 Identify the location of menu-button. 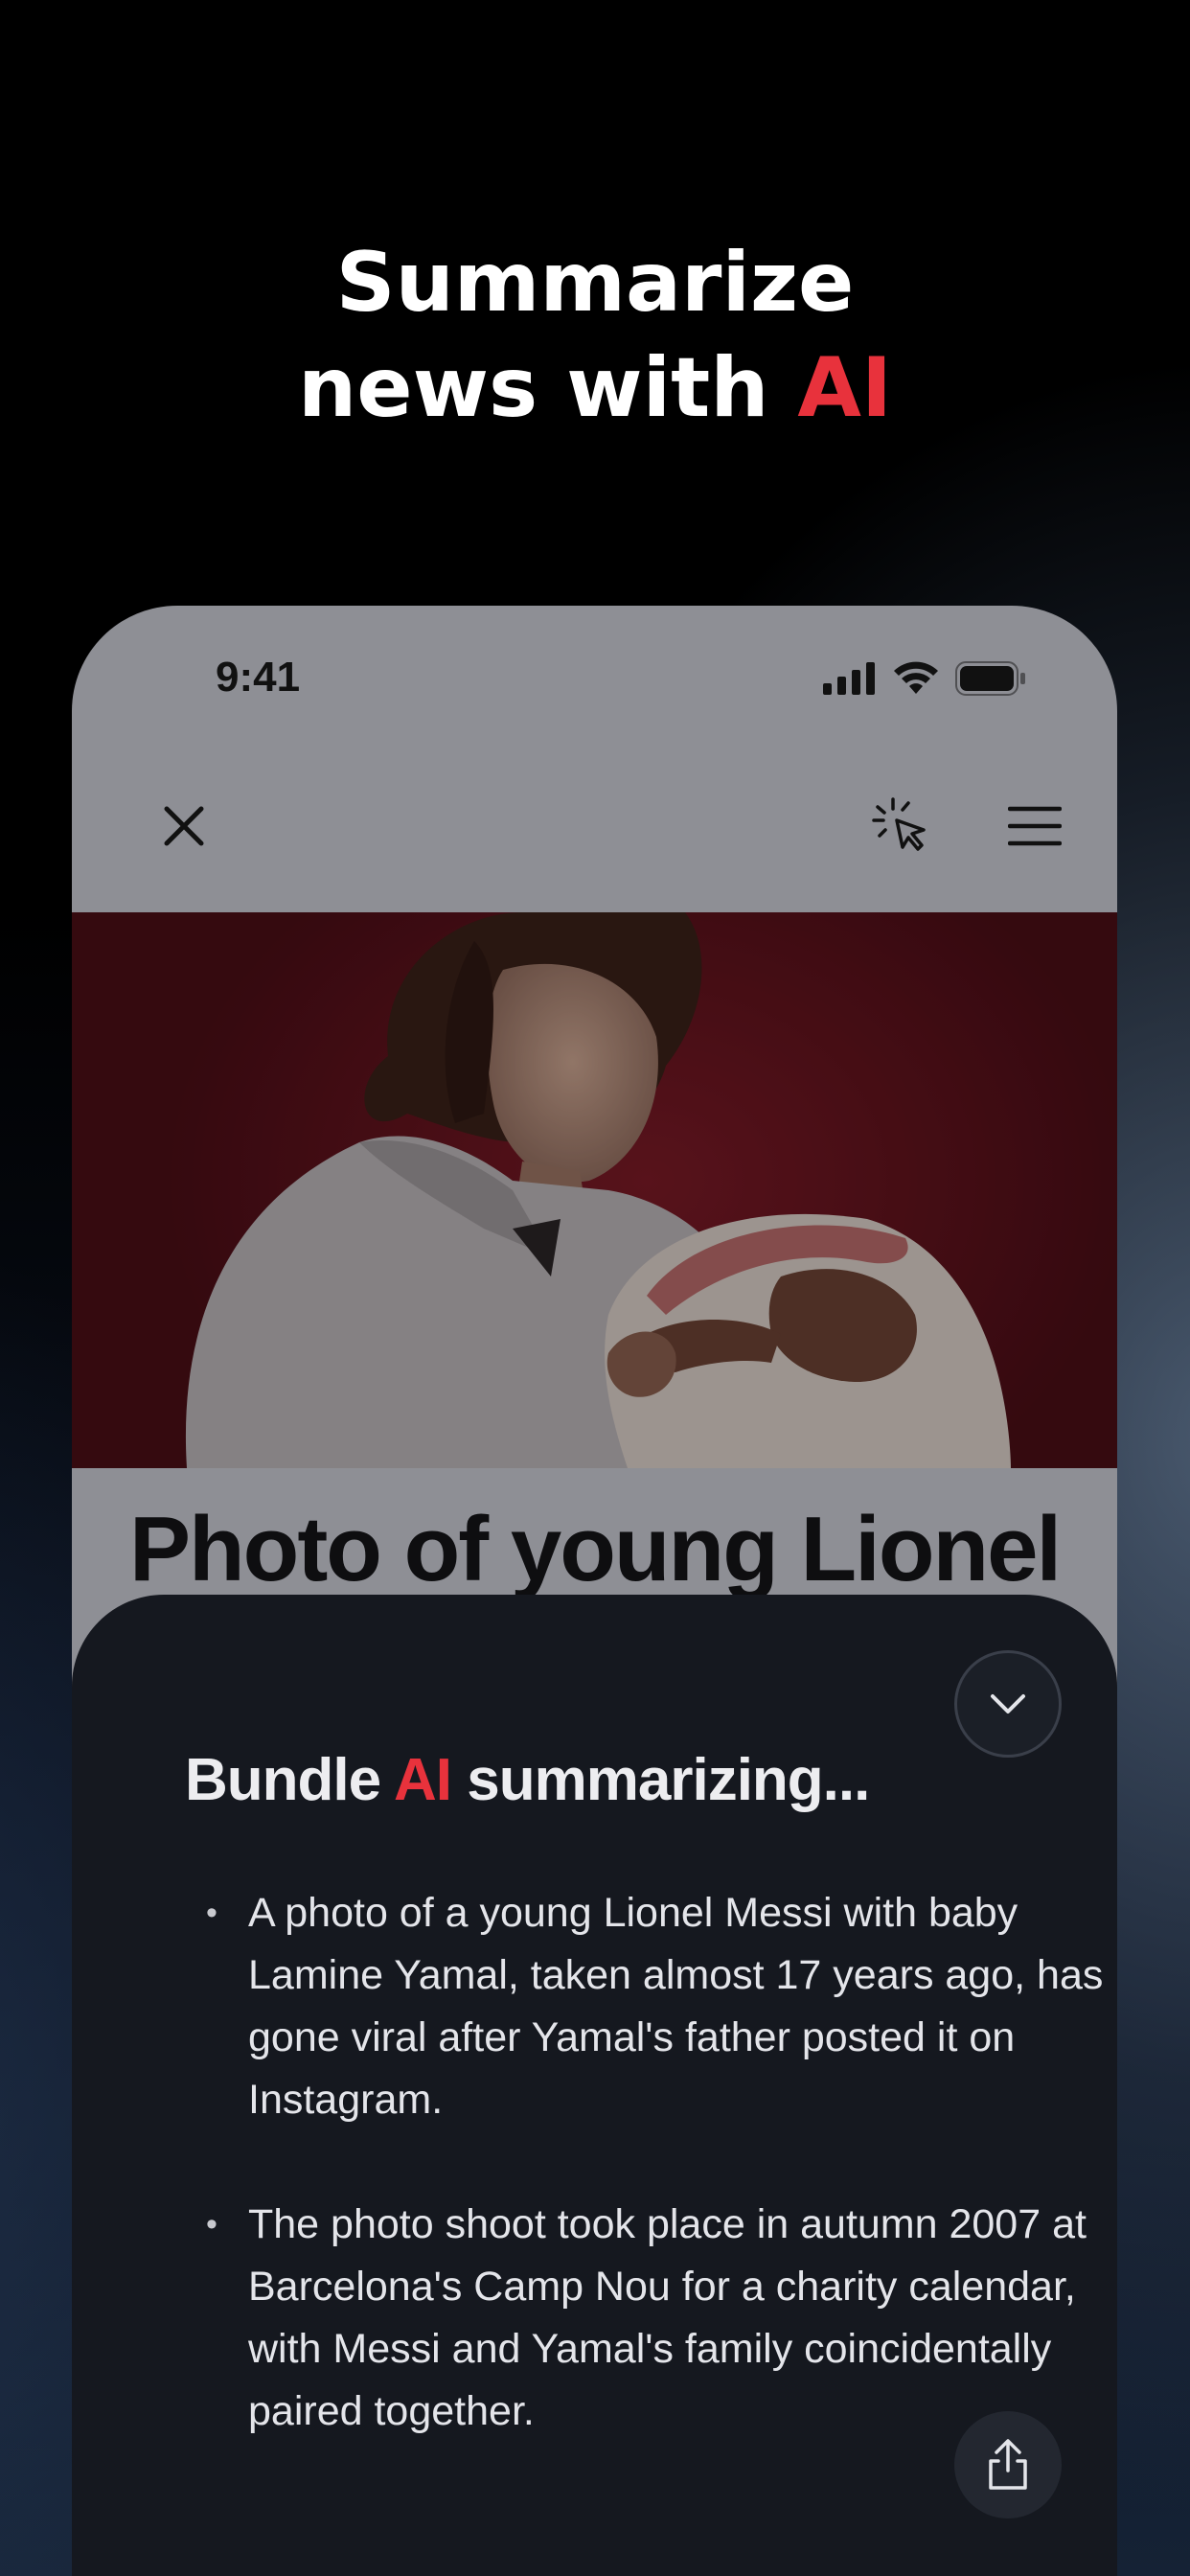
(1035, 826).